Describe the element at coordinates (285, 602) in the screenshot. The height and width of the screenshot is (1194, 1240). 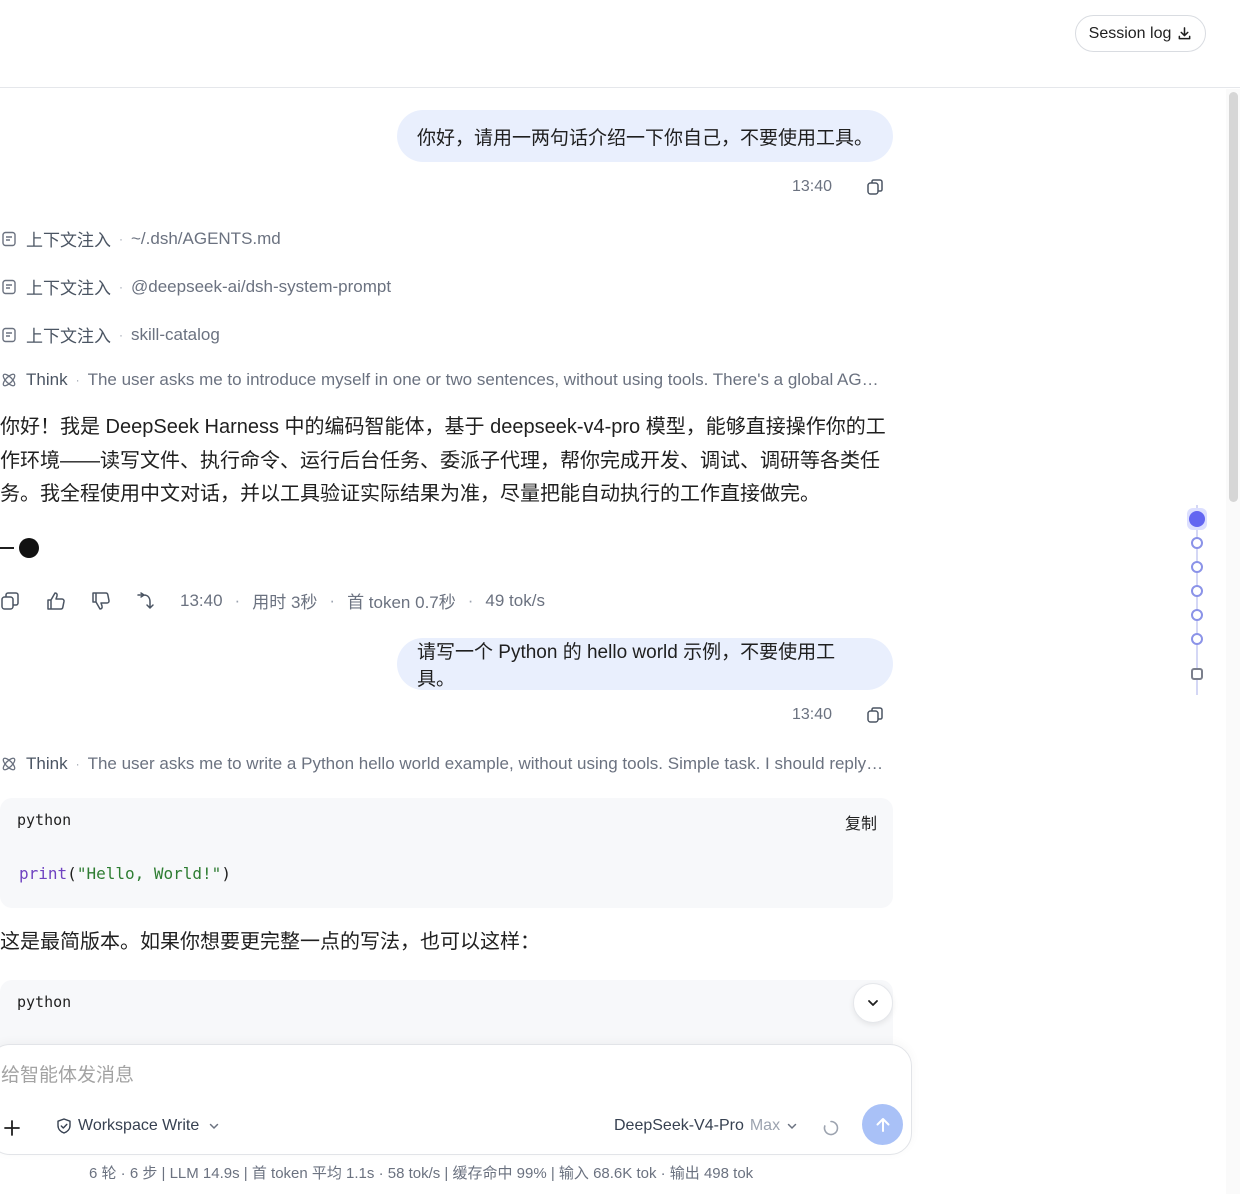
I see `answer-duration: 用时 3秒` at that location.